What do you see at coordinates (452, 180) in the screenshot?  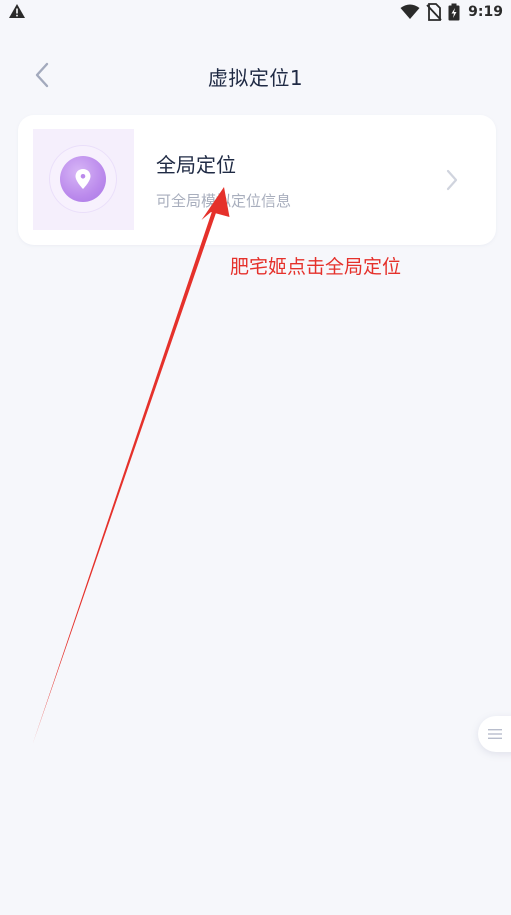 I see `chevron-right-icon` at bounding box center [452, 180].